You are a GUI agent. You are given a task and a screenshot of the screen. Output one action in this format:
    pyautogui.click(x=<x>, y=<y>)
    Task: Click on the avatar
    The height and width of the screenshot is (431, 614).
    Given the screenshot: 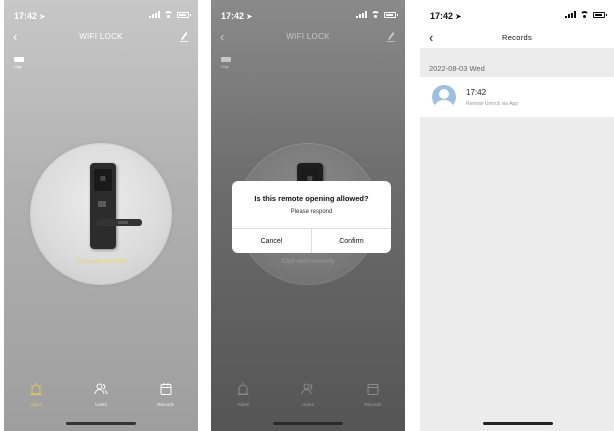 What is the action you would take?
    pyautogui.click(x=444, y=97)
    